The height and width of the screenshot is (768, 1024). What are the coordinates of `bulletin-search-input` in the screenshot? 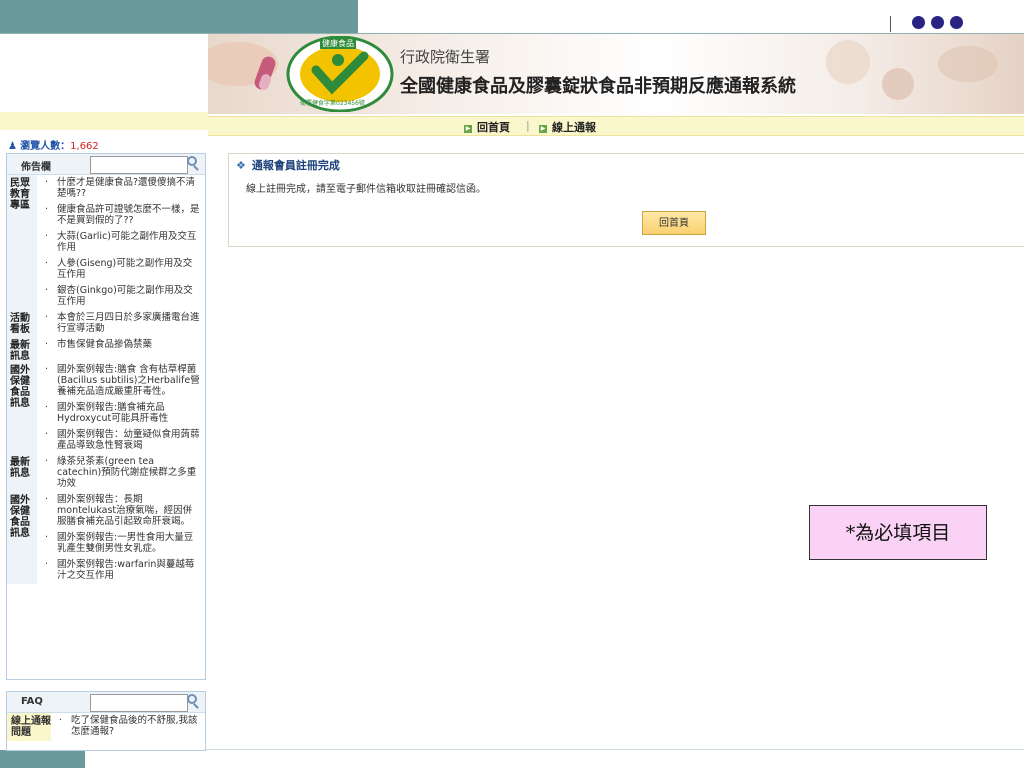 It's located at (139, 165).